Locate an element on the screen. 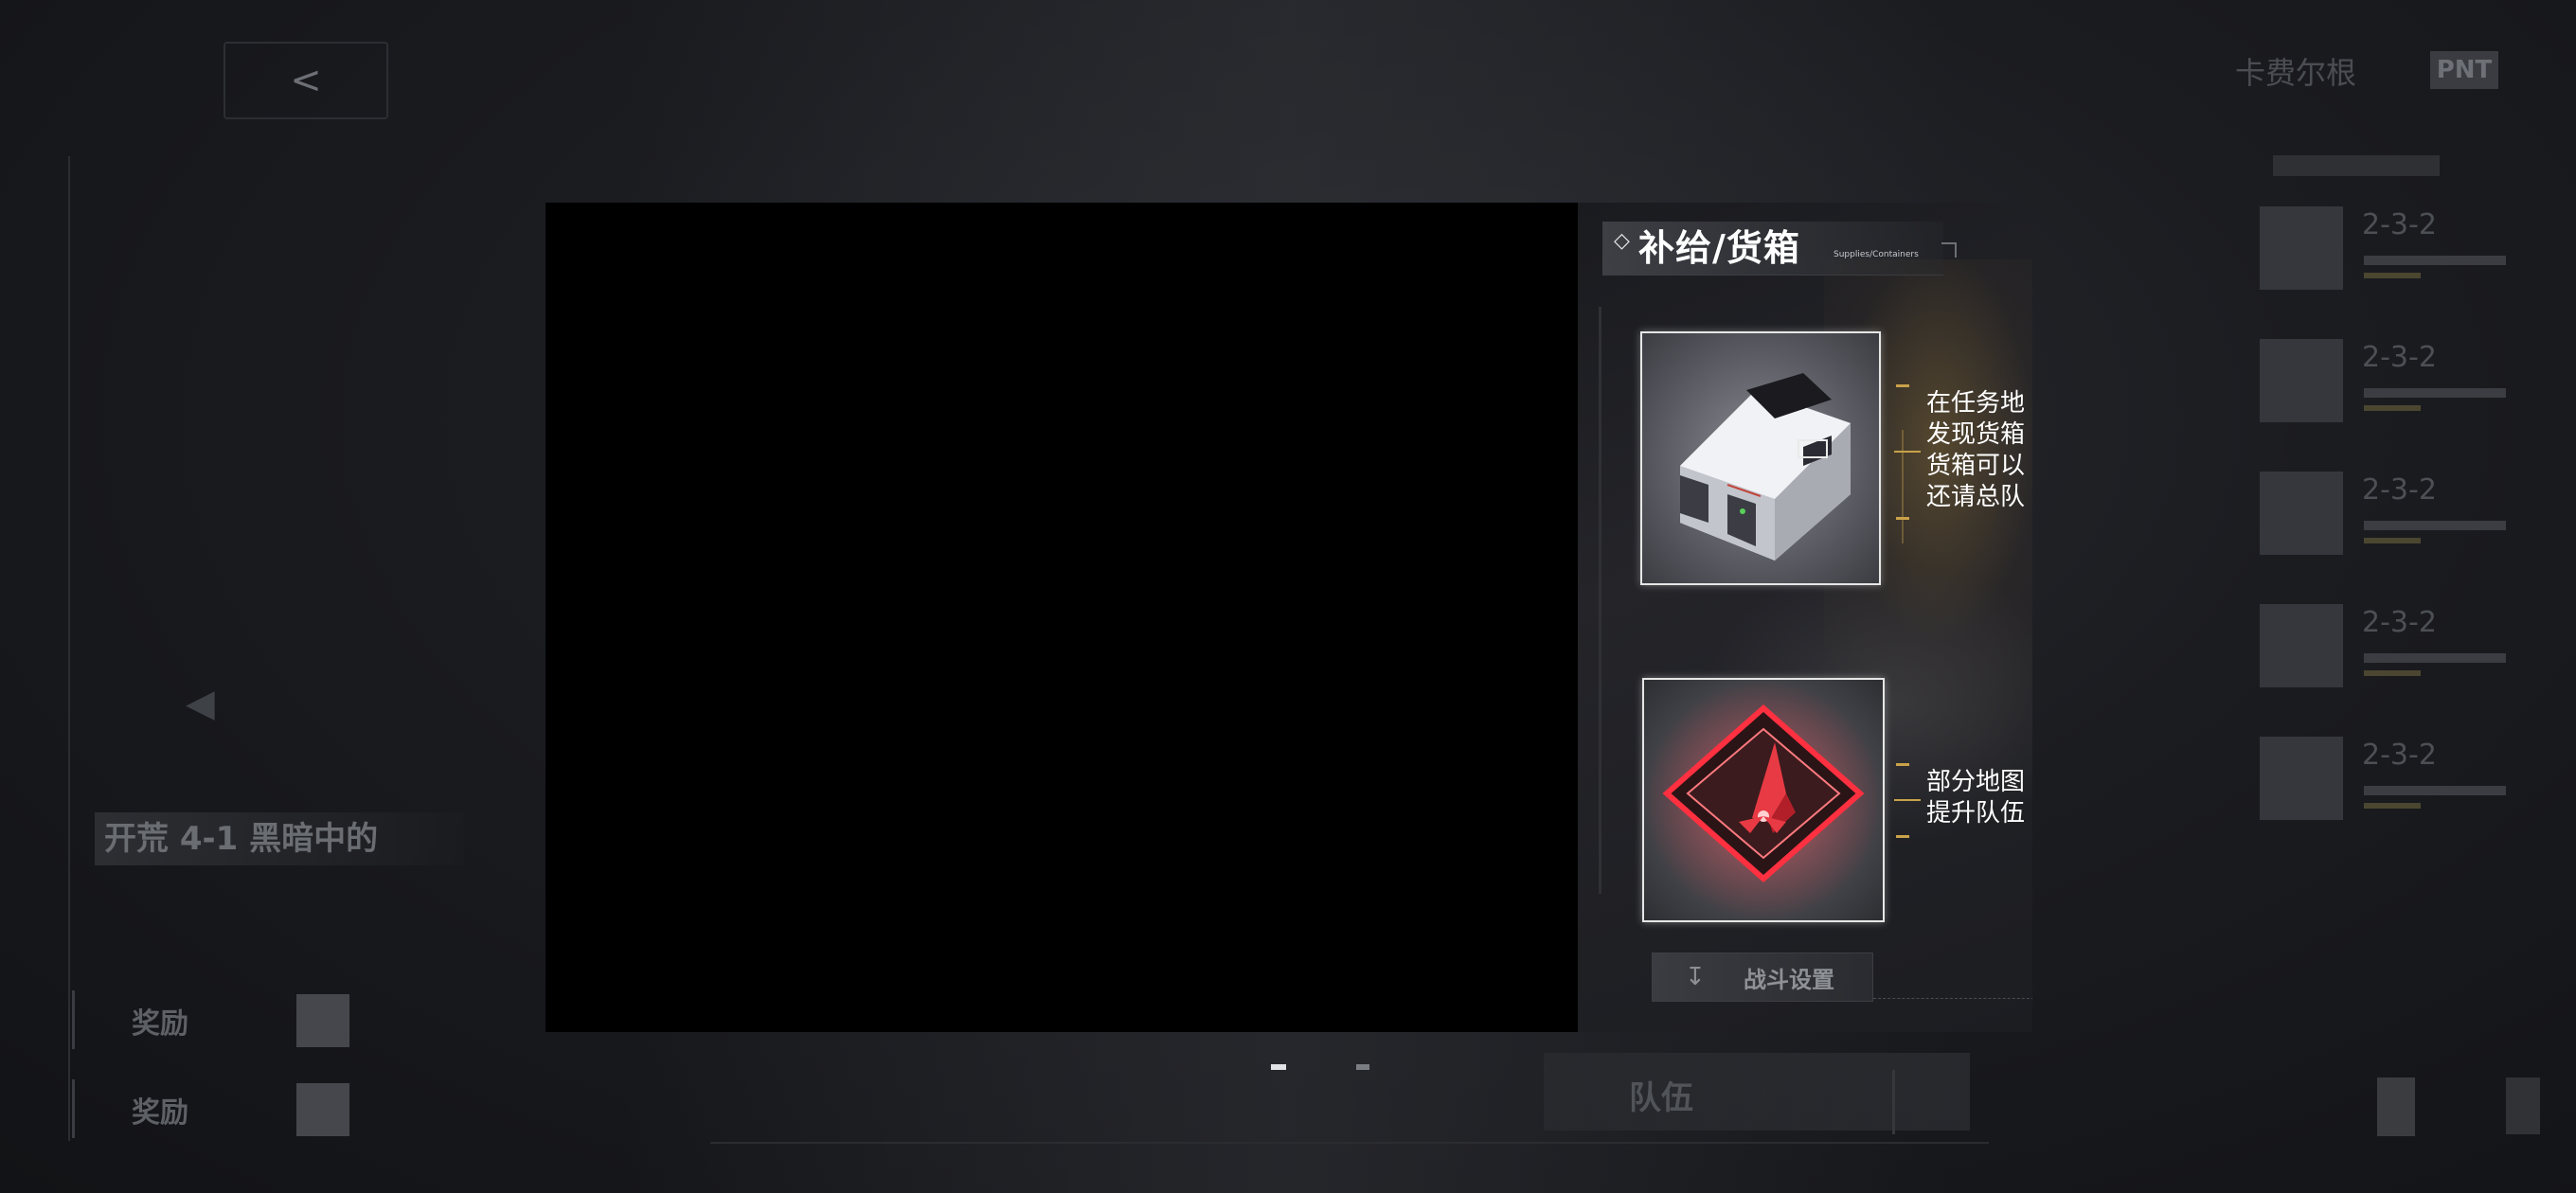 This screenshot has height=1193, width=2576. squad-extra-button is located at coordinates (1933, 1102).